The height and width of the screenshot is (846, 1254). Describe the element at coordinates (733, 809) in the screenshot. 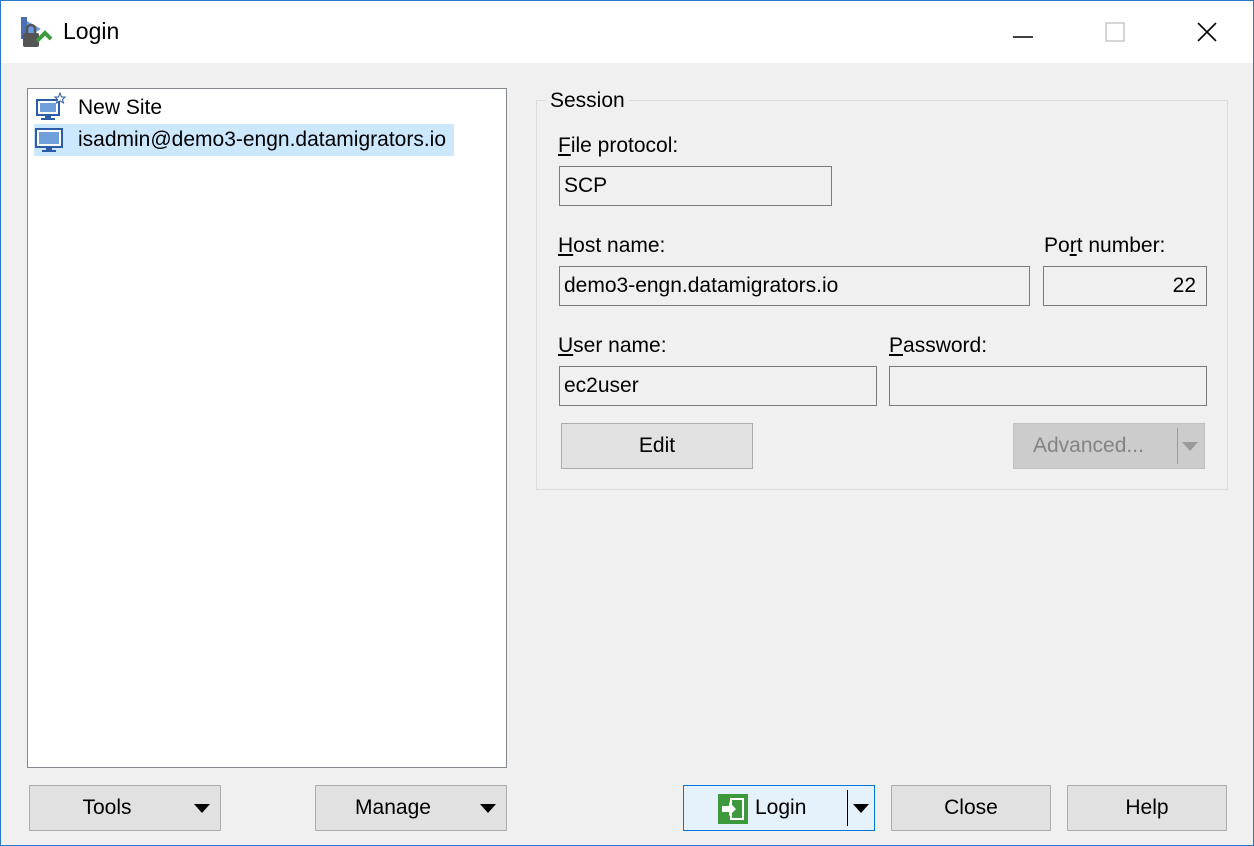

I see `login-icon` at that location.